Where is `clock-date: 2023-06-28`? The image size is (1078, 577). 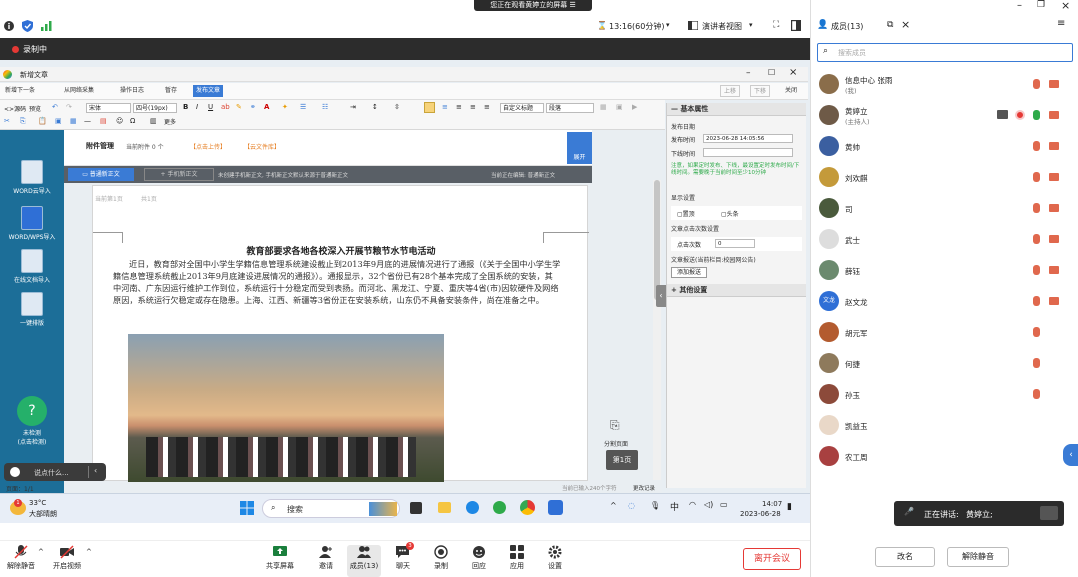
clock-date: 2023-06-28 is located at coordinates (760, 514).